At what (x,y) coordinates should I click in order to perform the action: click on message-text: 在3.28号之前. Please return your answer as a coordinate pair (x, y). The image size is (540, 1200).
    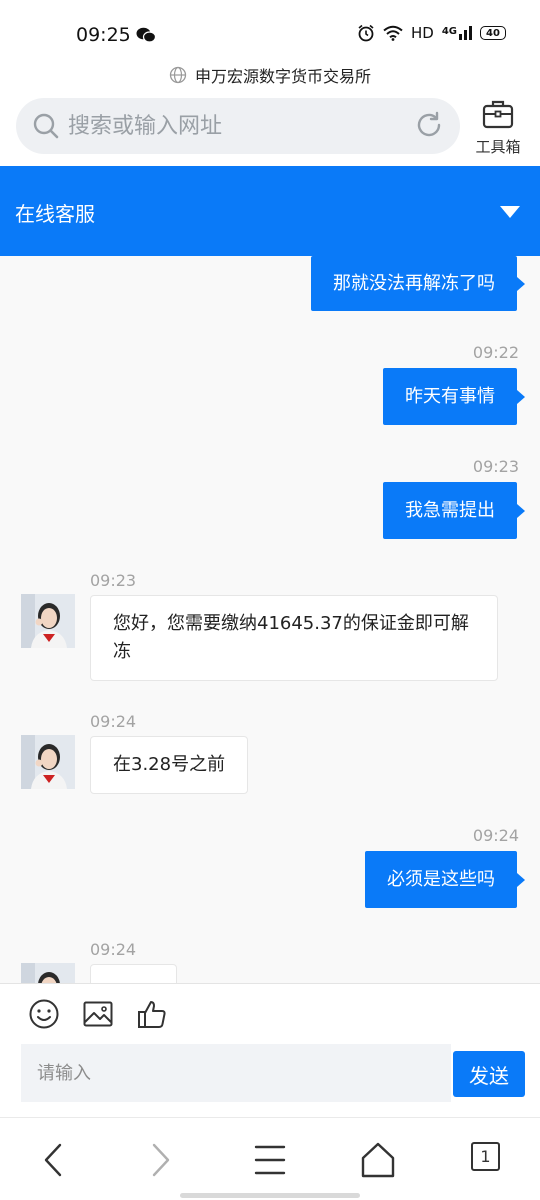
    Looking at the image, I should click on (169, 764).